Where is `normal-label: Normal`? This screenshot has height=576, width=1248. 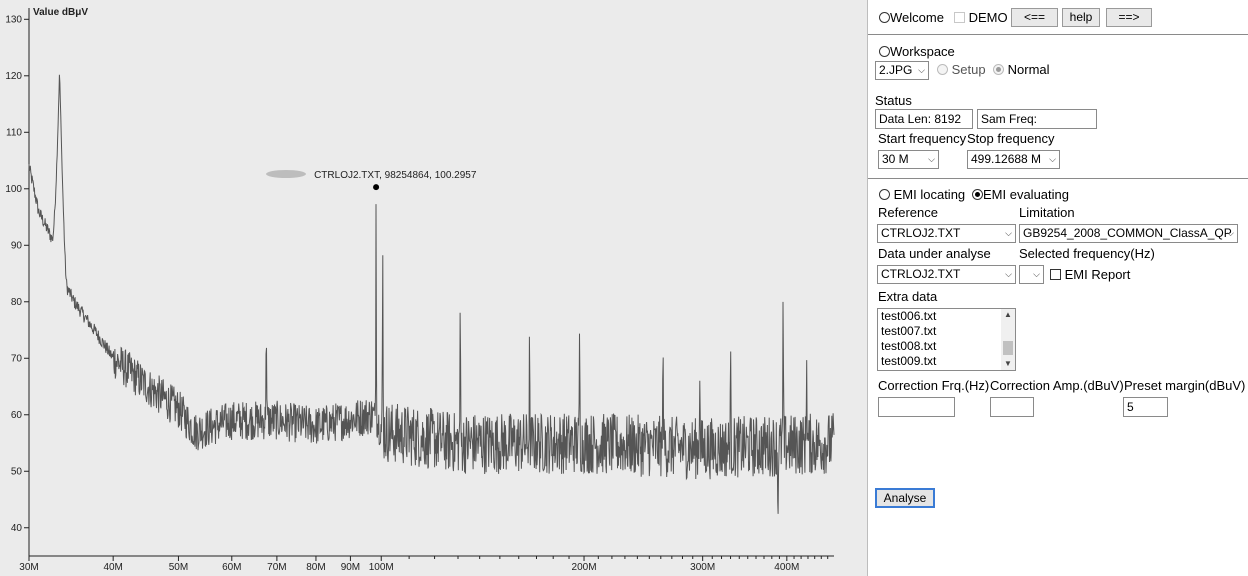
normal-label: Normal is located at coordinates (1028, 69).